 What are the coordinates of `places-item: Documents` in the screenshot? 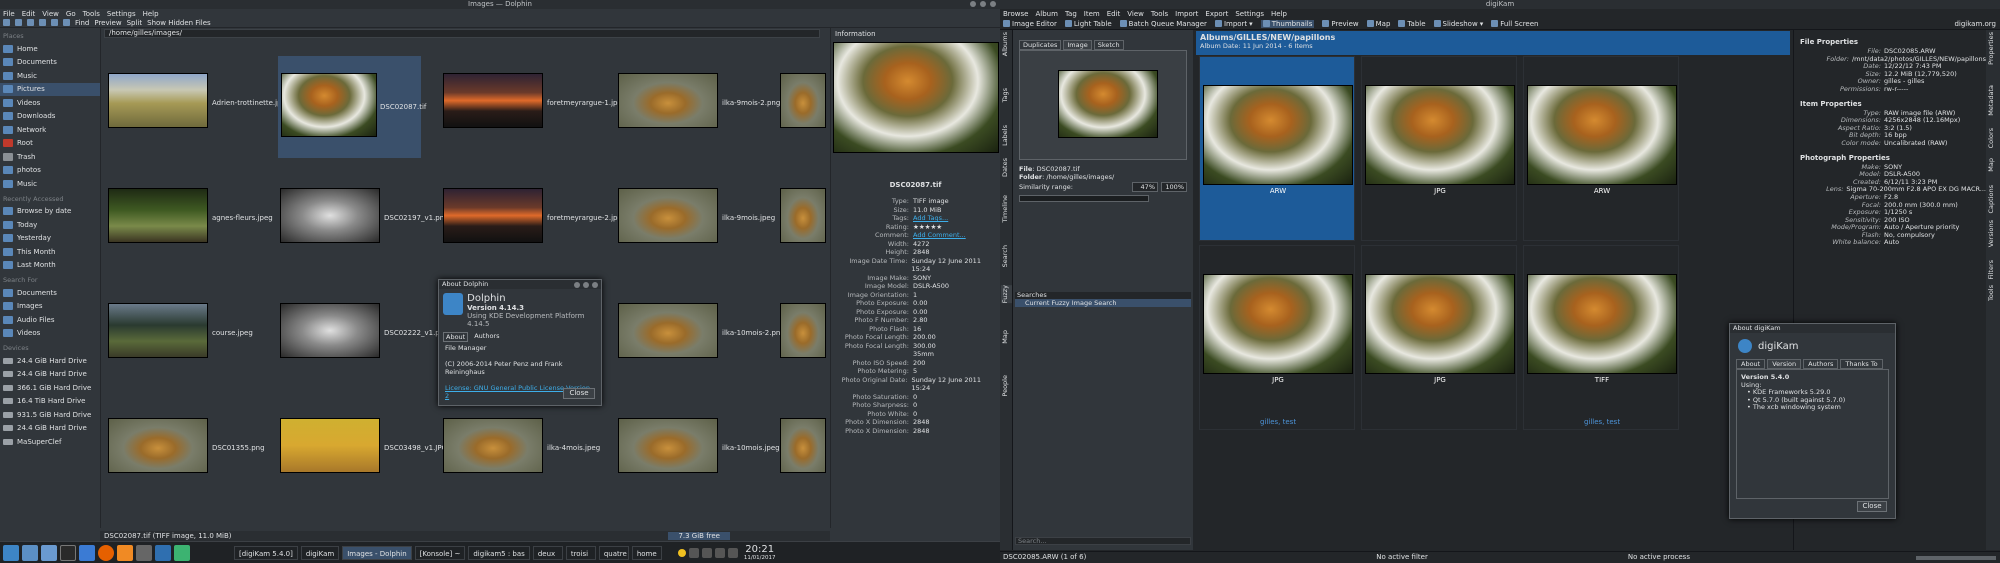 It's located at (50, 63).